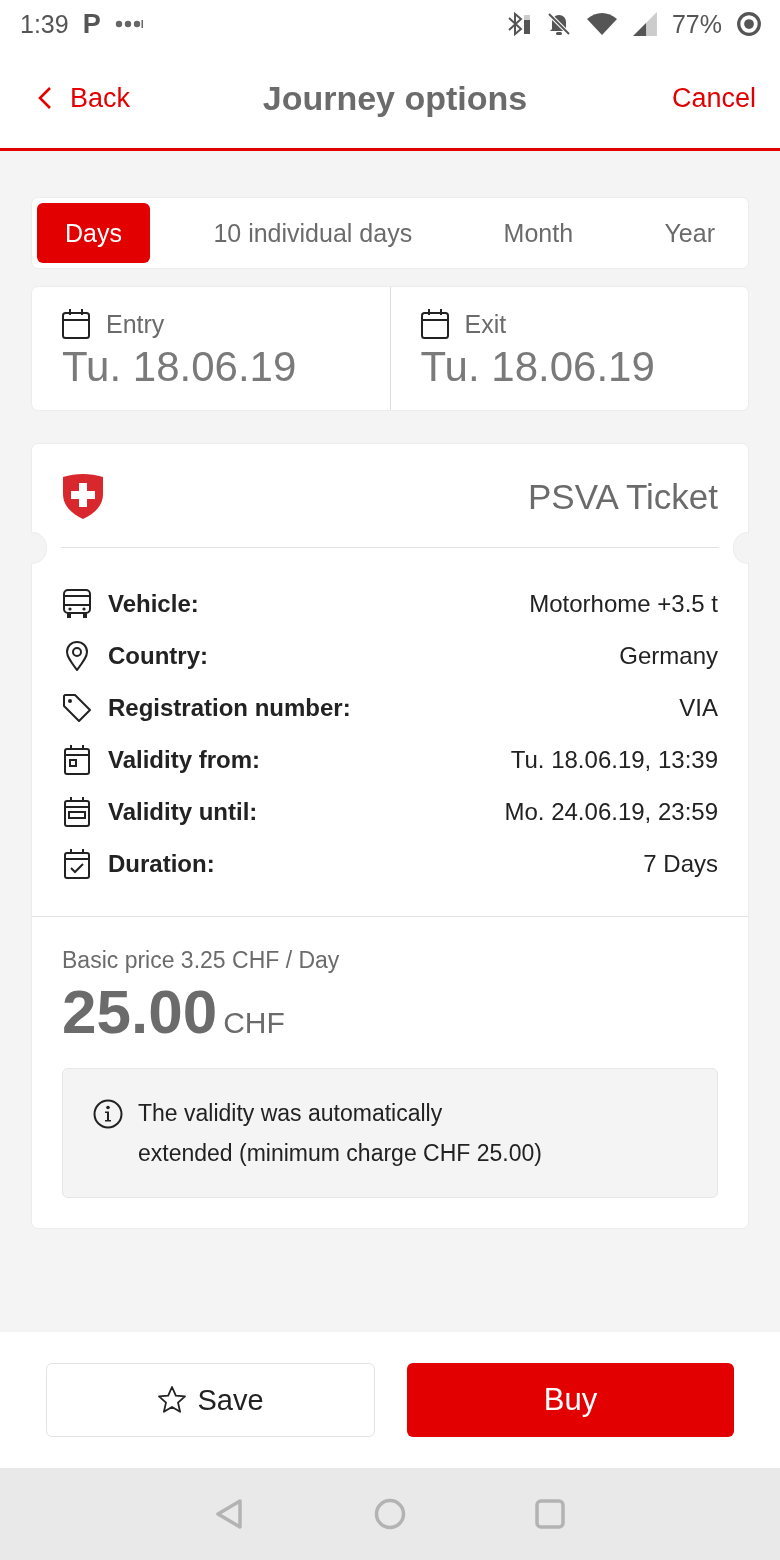 The width and height of the screenshot is (780, 1560). I want to click on date-label: Entry, so click(135, 324).